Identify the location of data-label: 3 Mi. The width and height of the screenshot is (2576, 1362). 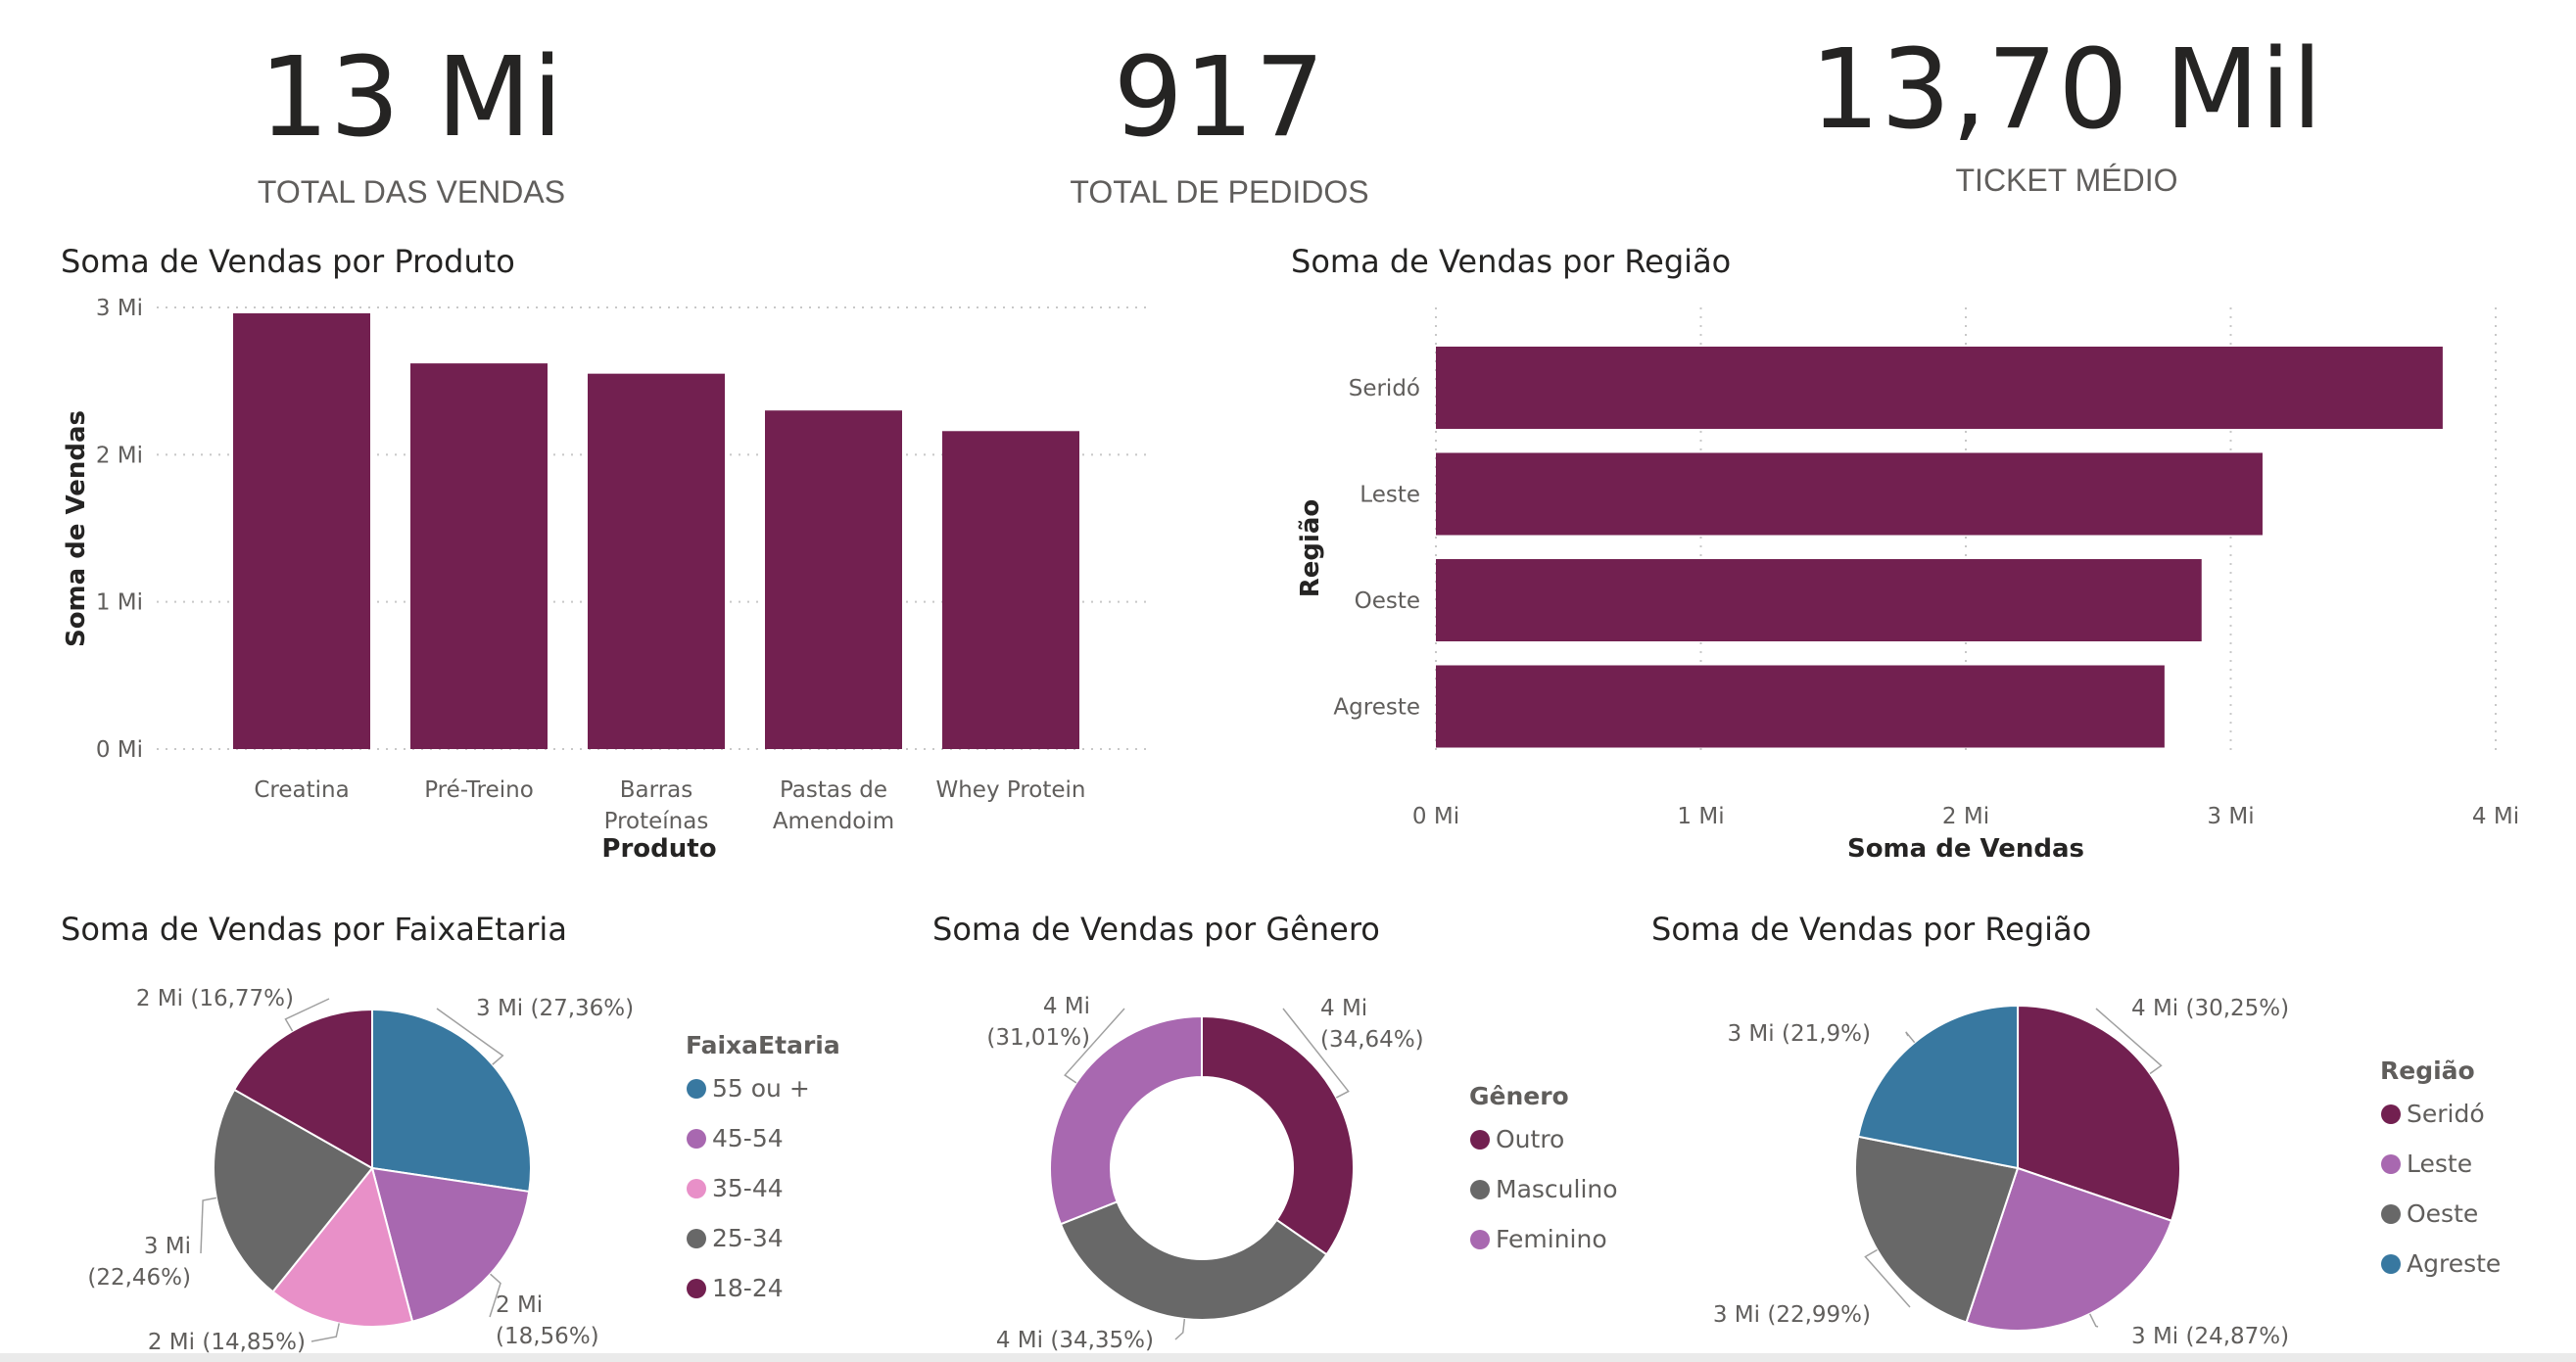
(168, 1246).